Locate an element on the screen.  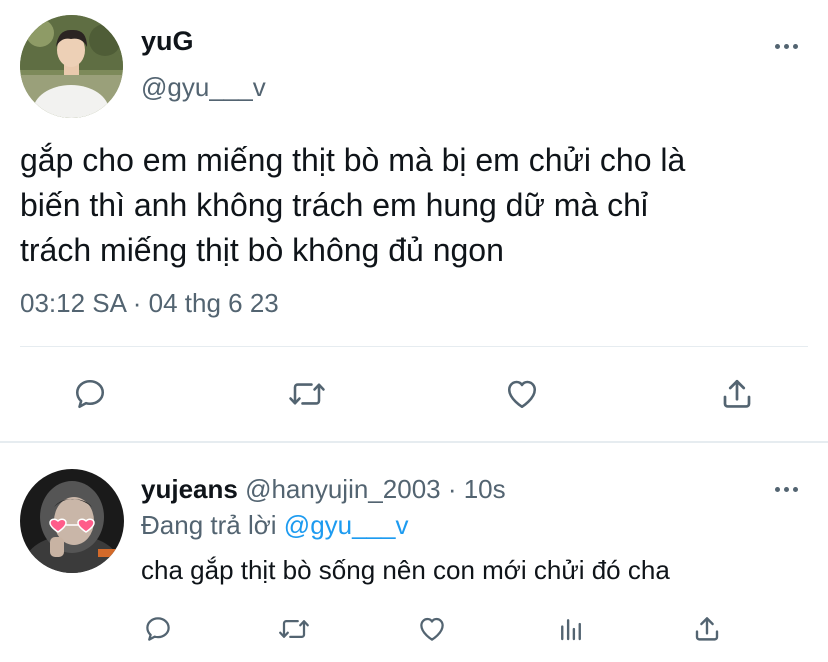
reply-share-button is located at coordinates (707, 629).